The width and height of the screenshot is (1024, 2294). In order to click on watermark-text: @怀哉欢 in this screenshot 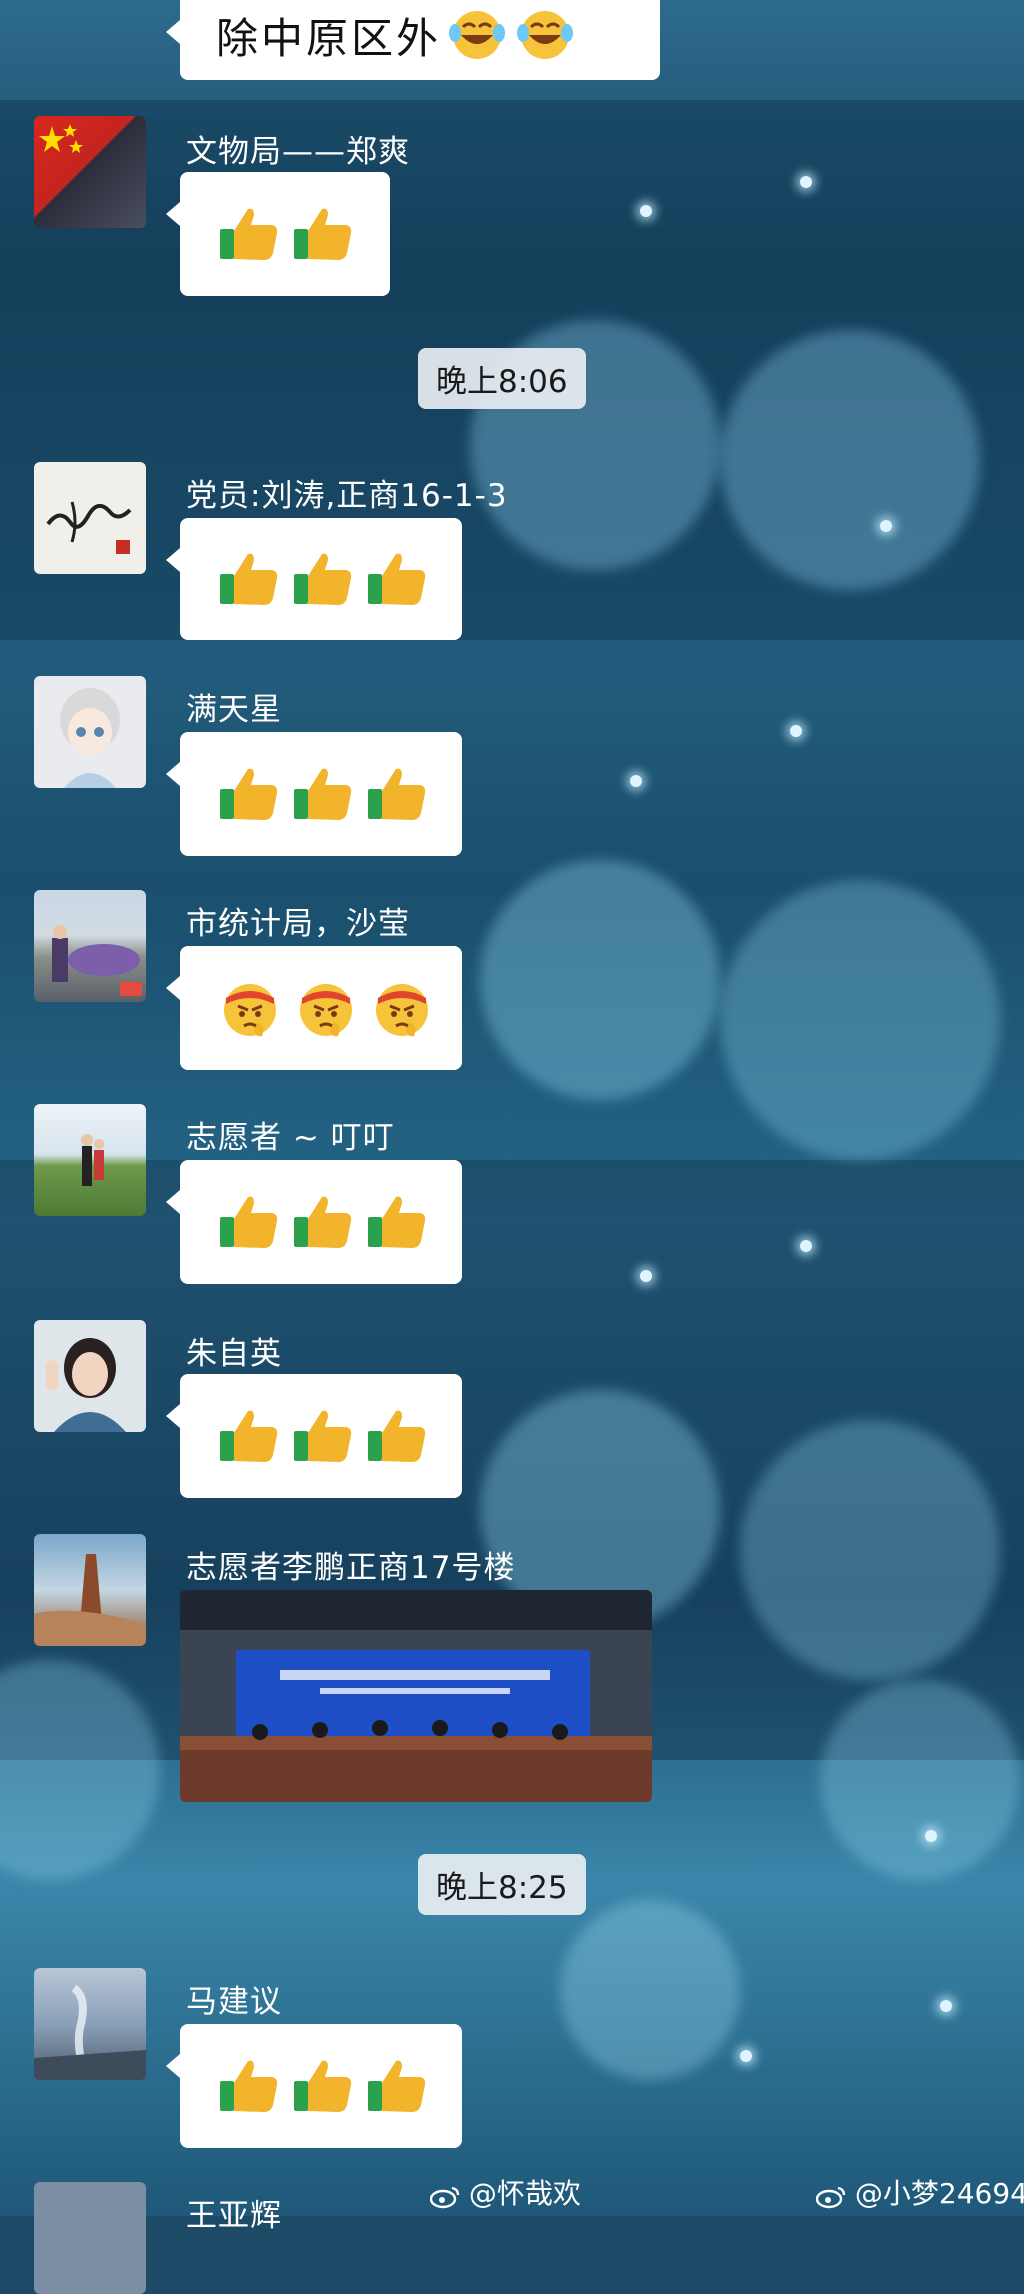, I will do `click(524, 2193)`.